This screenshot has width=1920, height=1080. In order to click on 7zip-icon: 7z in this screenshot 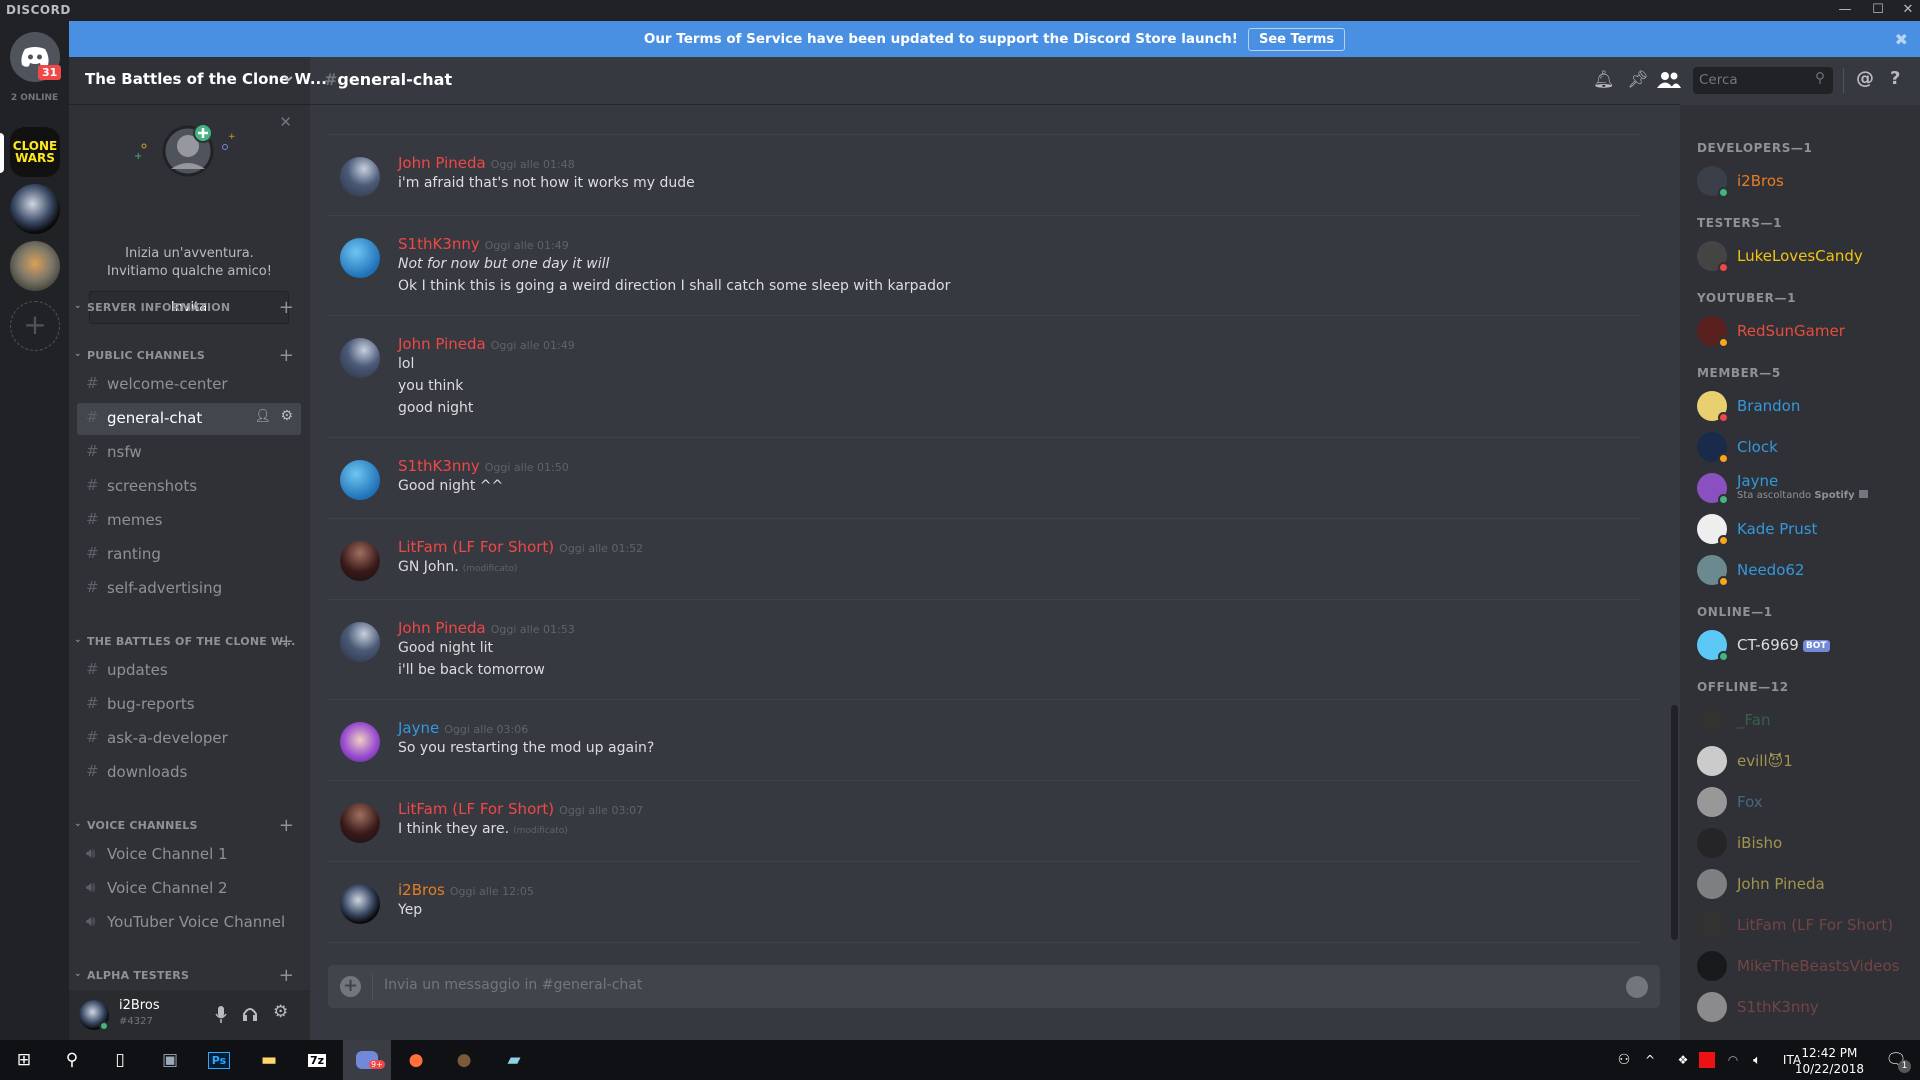, I will do `click(317, 1060)`.